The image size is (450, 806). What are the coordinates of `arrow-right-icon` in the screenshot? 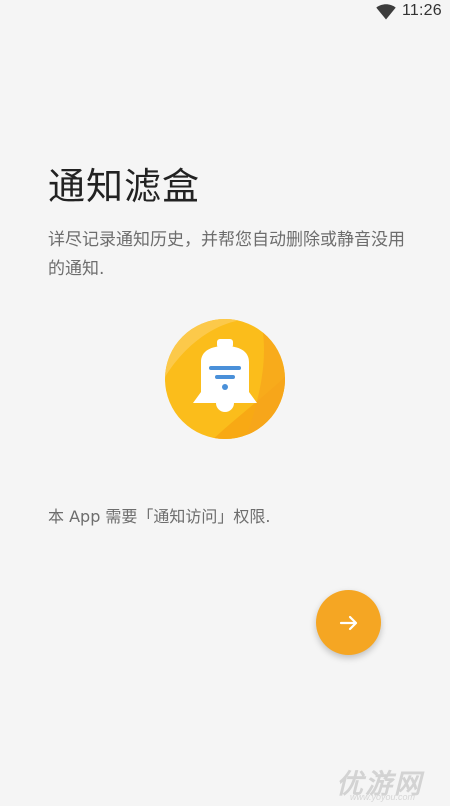 It's located at (348, 622).